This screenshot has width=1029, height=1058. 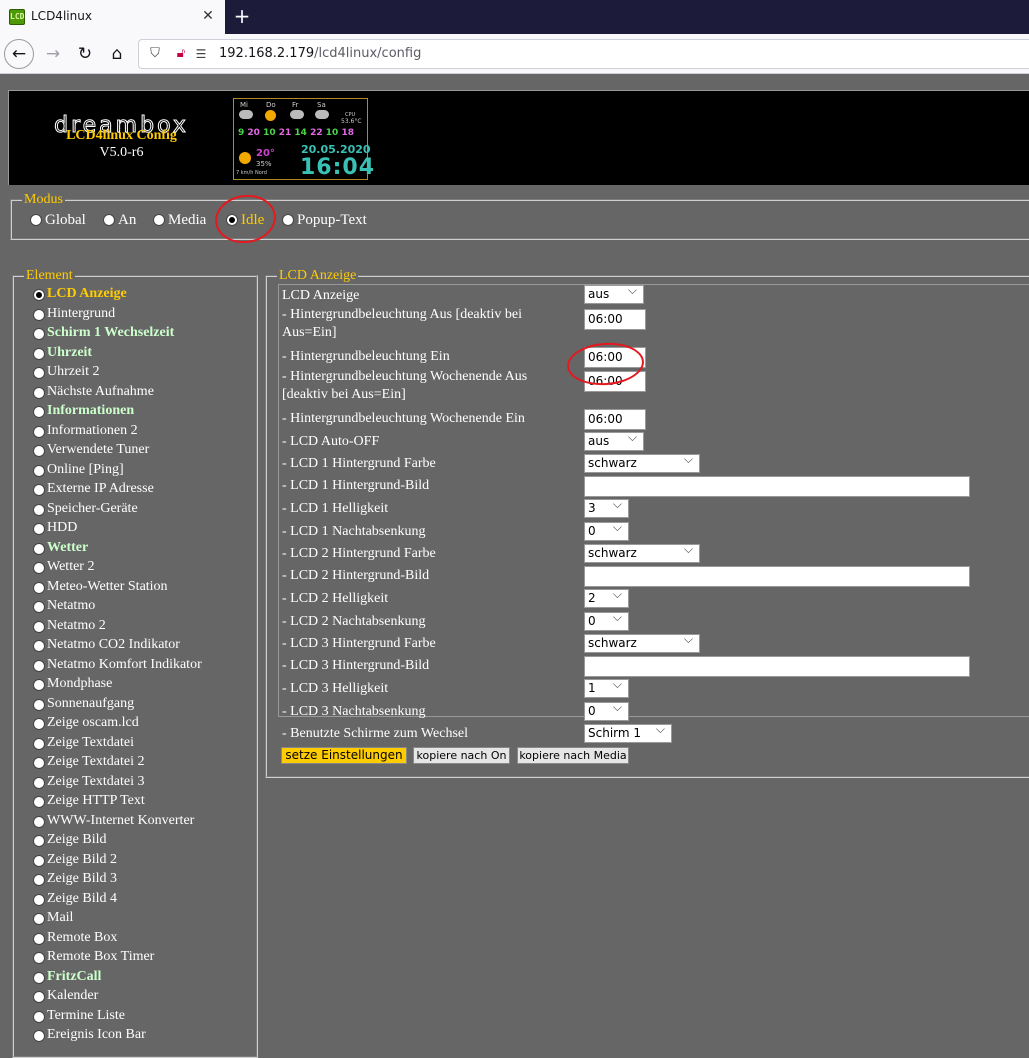 What do you see at coordinates (121, 152) in the screenshot?
I see `app-version: V5.0-r6` at bounding box center [121, 152].